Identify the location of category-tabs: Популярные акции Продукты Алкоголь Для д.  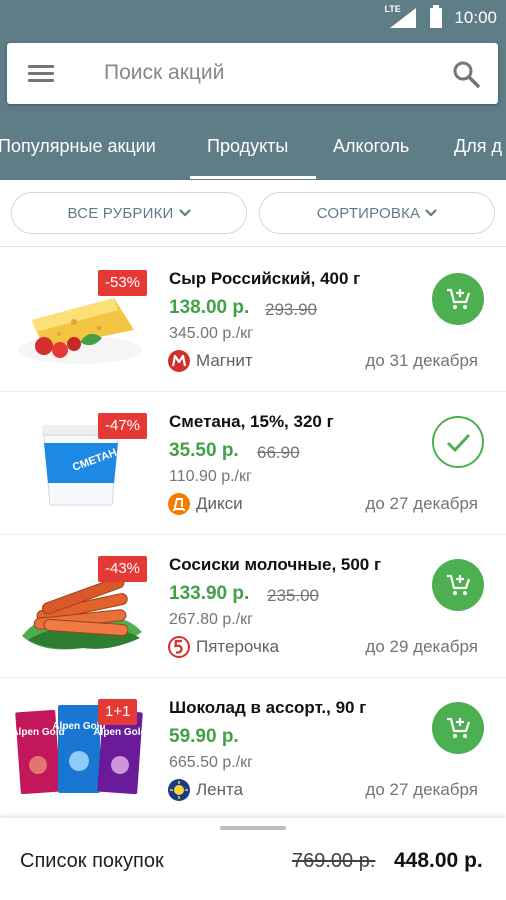
(253, 148).